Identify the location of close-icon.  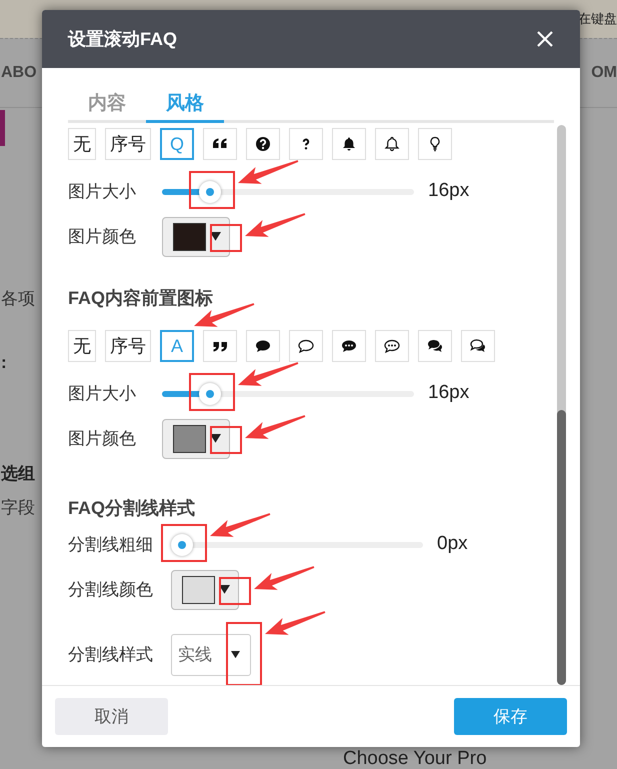
(545, 39).